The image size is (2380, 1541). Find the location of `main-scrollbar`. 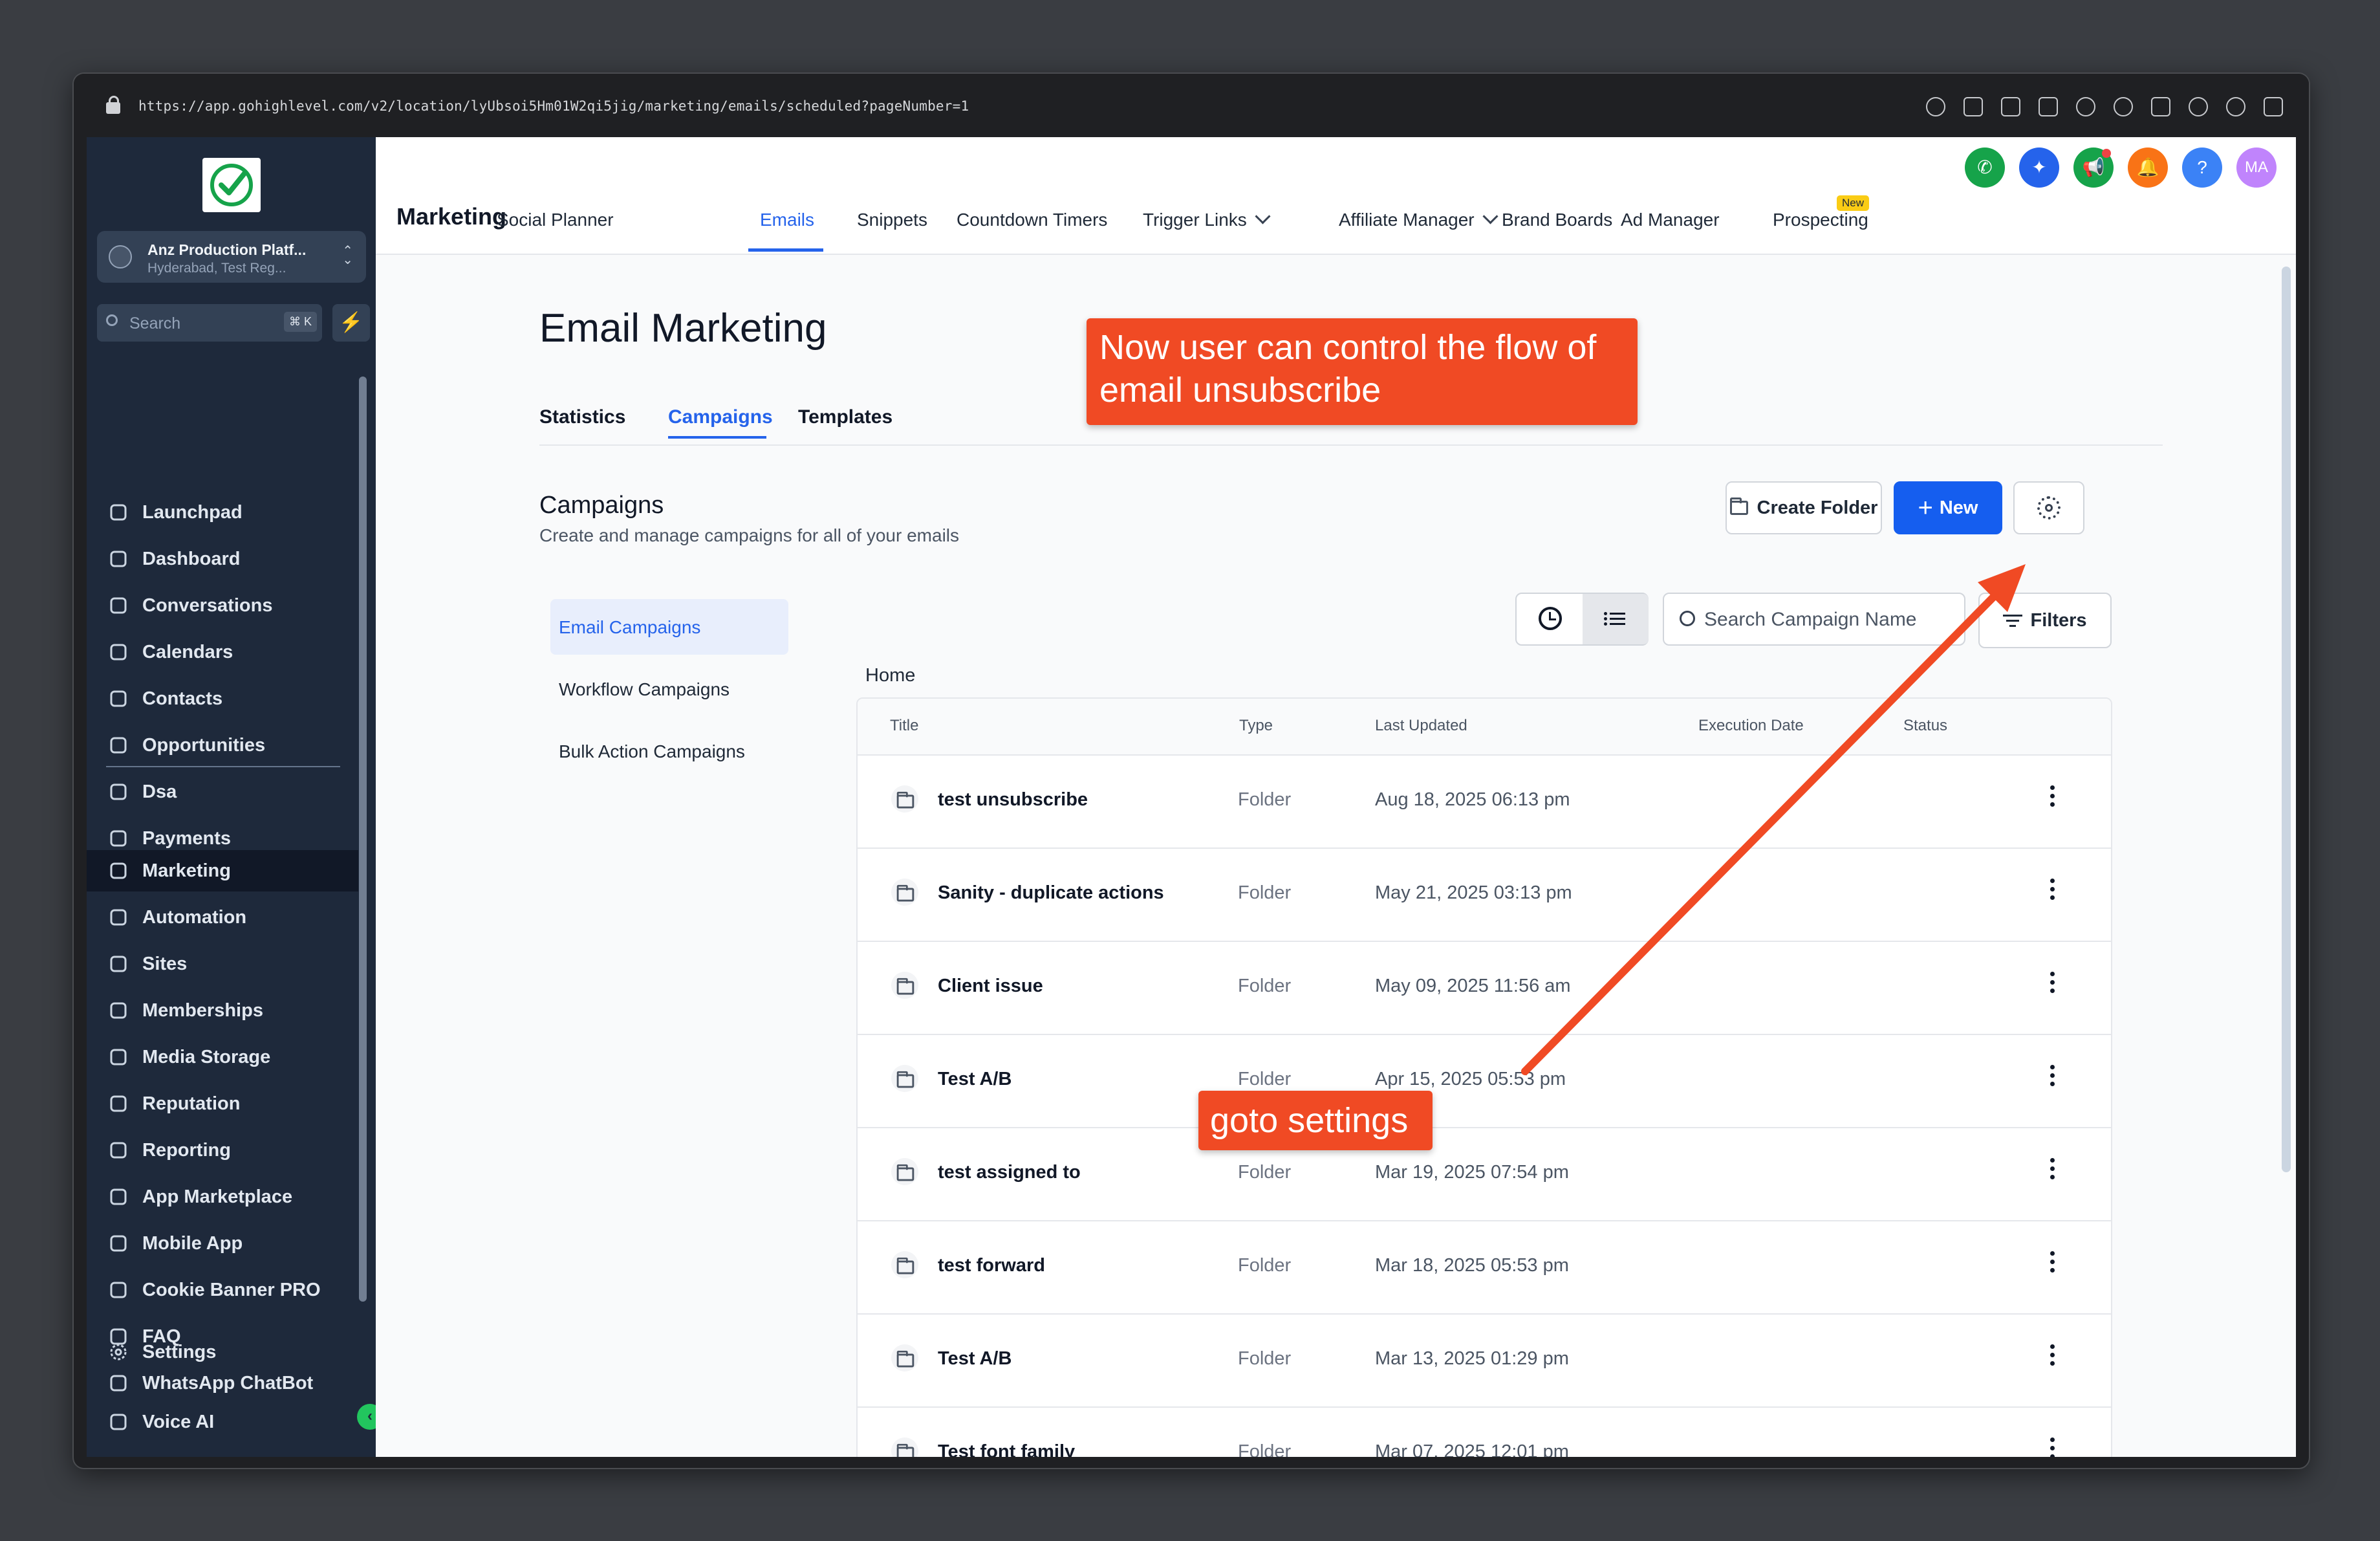

main-scrollbar is located at coordinates (2286, 719).